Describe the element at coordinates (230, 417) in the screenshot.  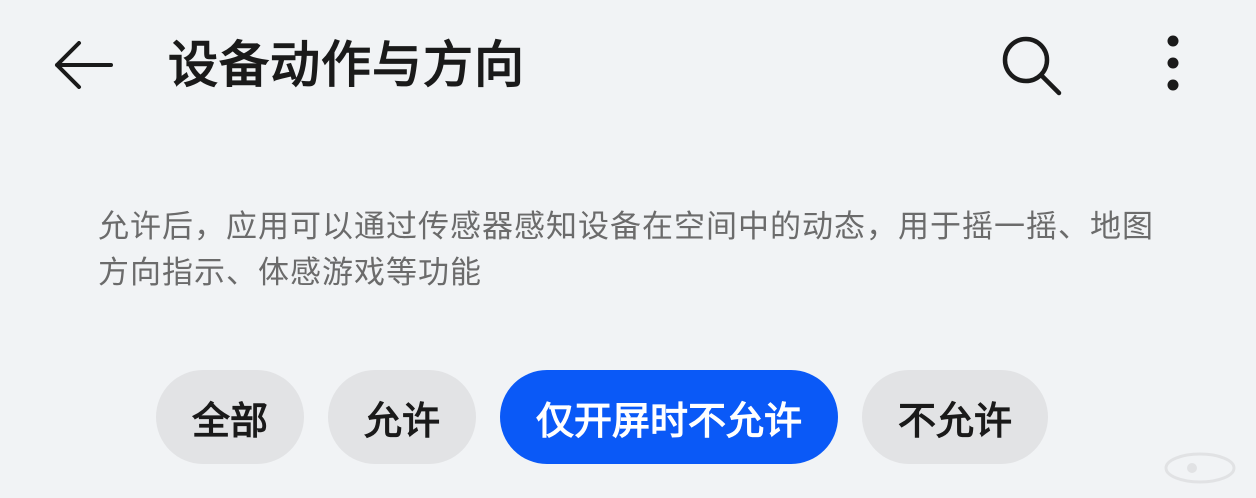
I see `option-all: 全部` at that location.